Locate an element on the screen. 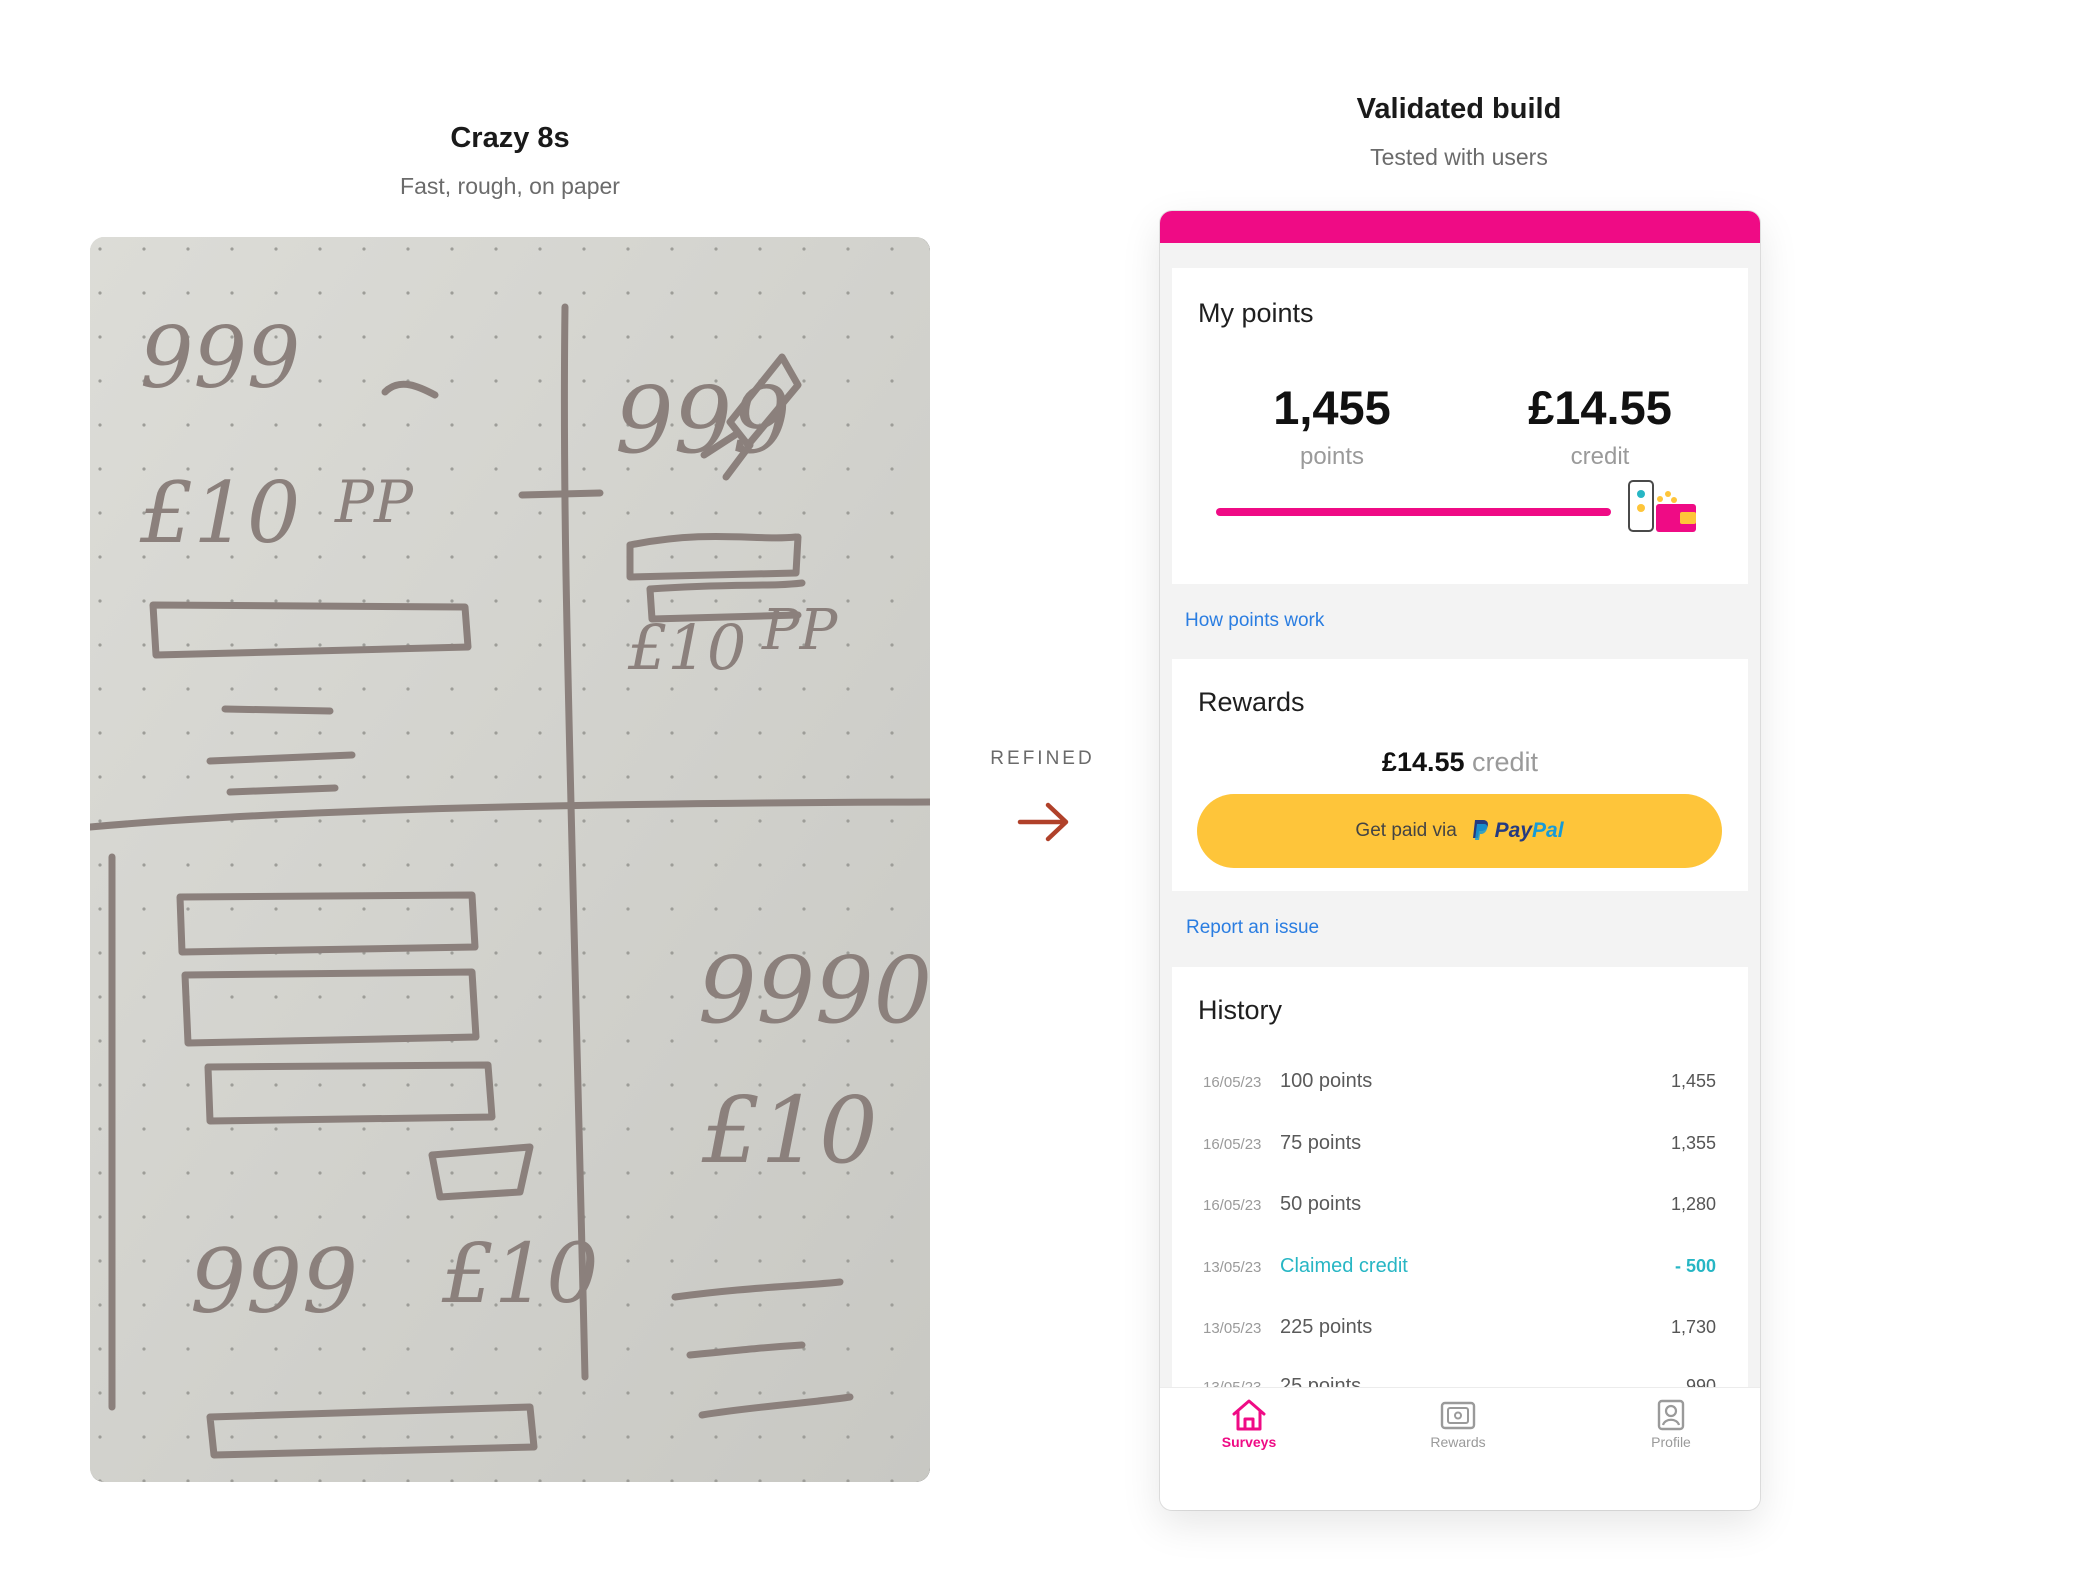 This screenshot has height=1590, width=2080. points-stat: 1,455 points is located at coordinates (1332, 425).